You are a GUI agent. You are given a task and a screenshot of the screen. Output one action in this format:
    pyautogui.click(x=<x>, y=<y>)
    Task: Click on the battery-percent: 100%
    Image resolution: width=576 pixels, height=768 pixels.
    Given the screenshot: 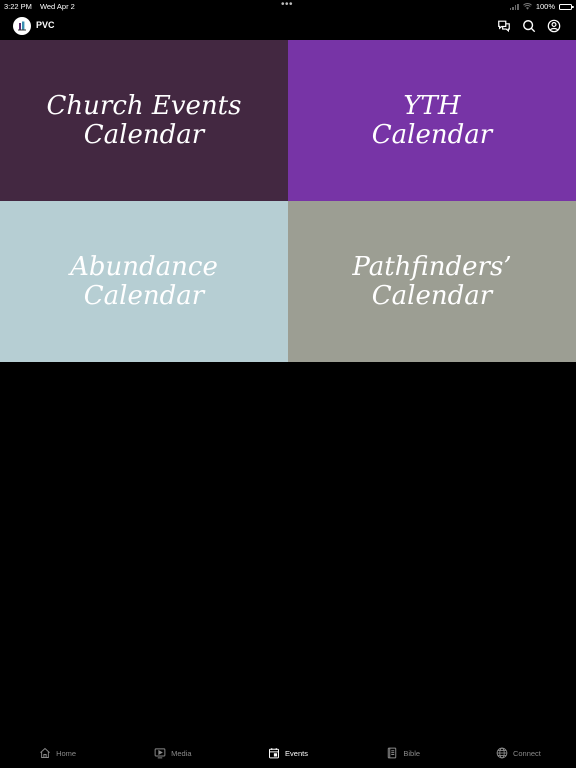 What is the action you would take?
    pyautogui.click(x=545, y=6)
    